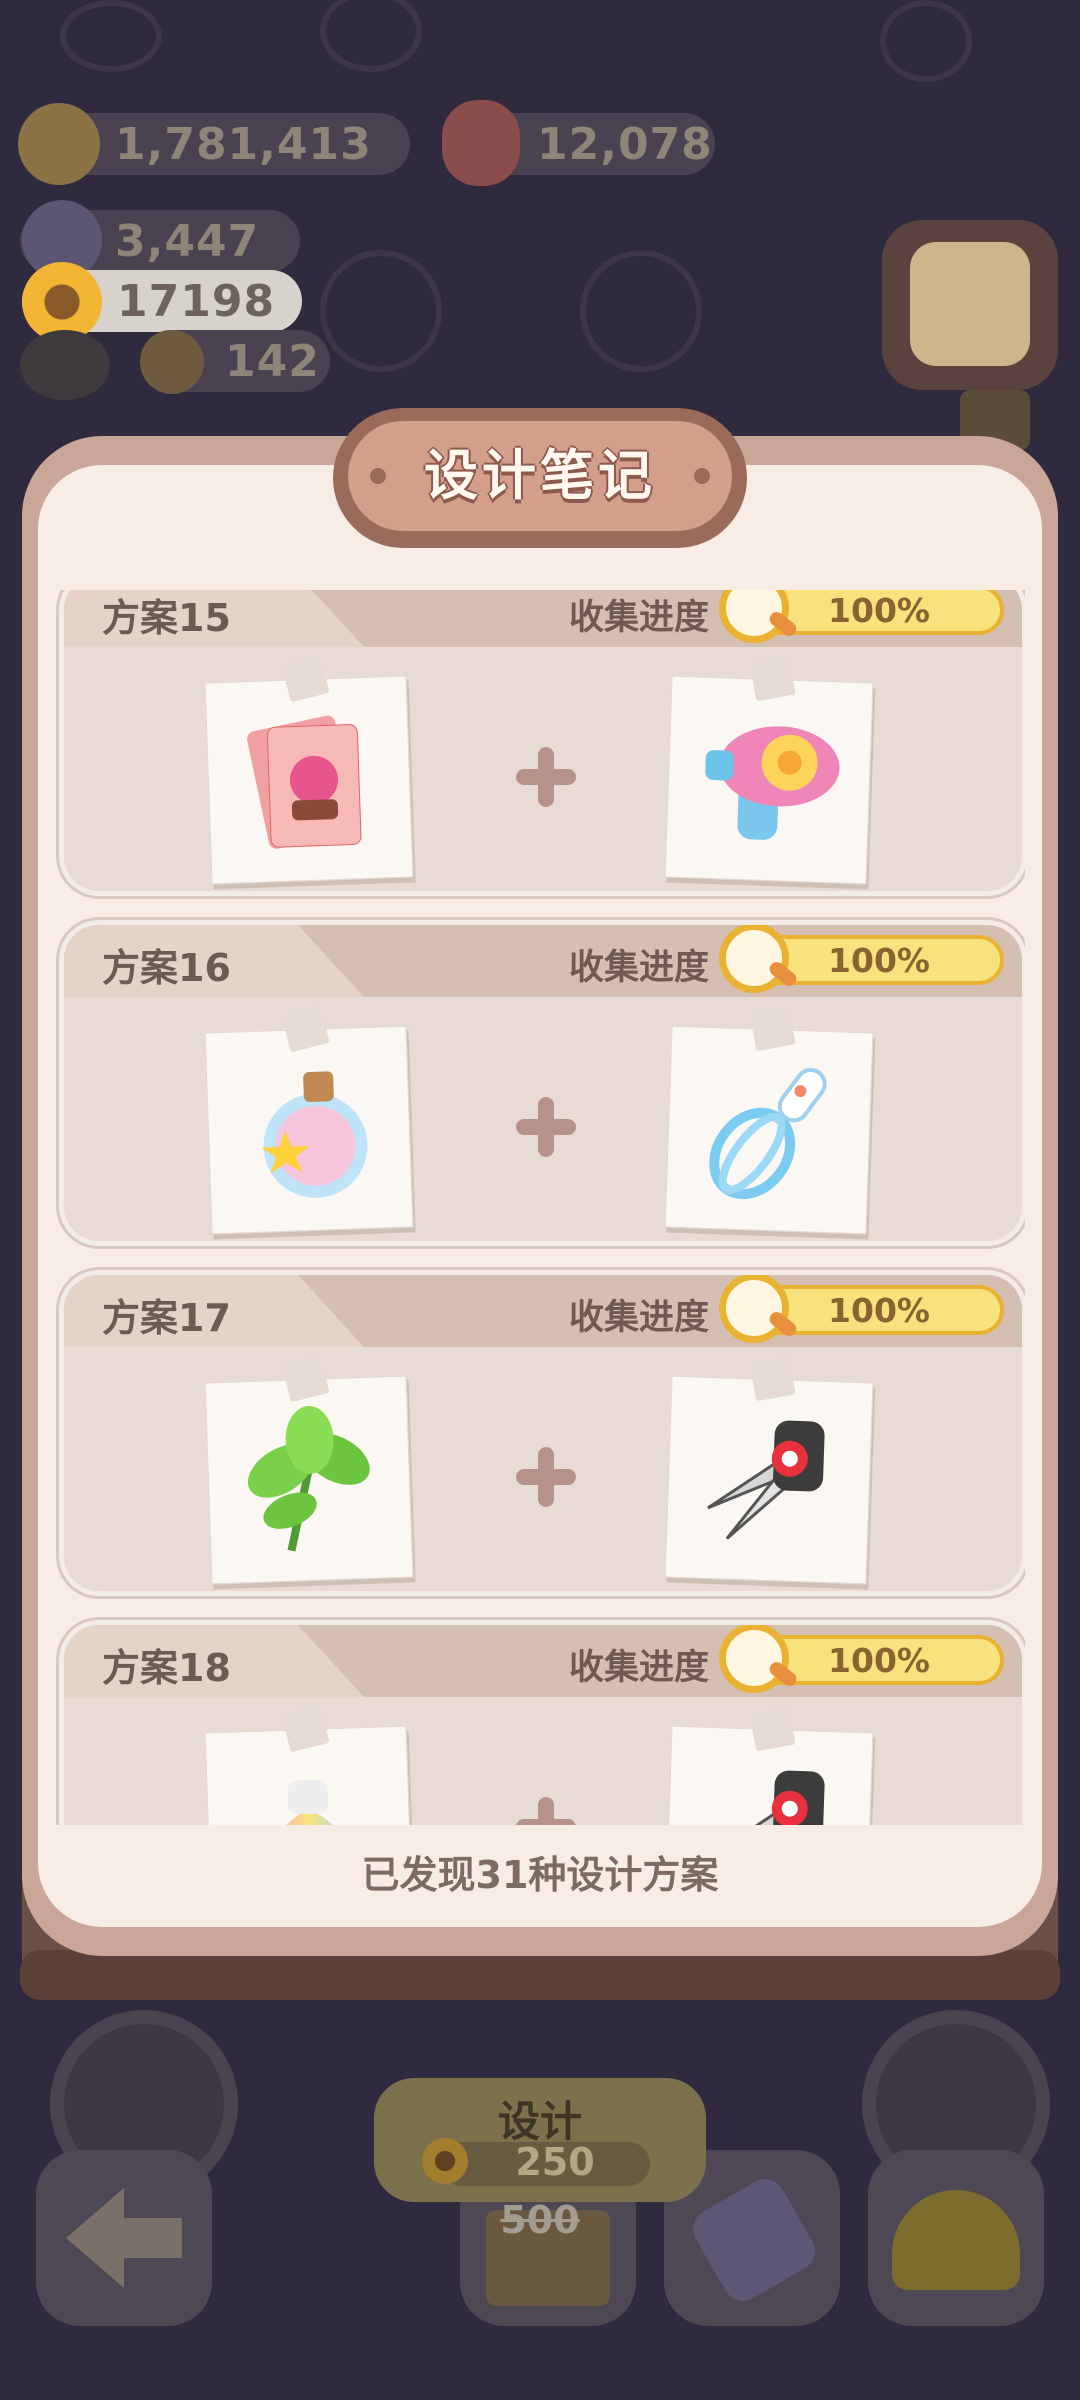 This screenshot has height=2400, width=1080. What do you see at coordinates (540, 2220) in the screenshot?
I see `original-cost: 500` at bounding box center [540, 2220].